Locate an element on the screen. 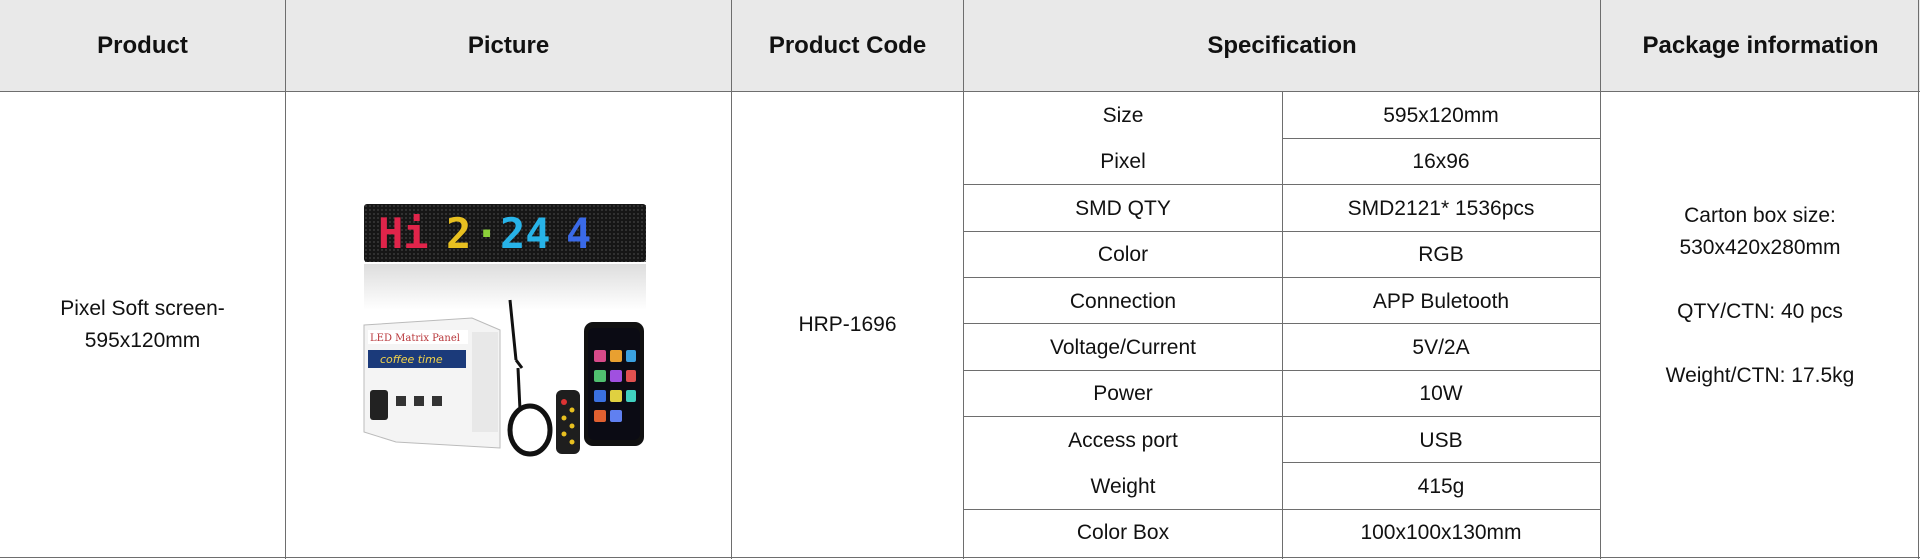  header-package-information: Package information is located at coordinates (1760, 45).